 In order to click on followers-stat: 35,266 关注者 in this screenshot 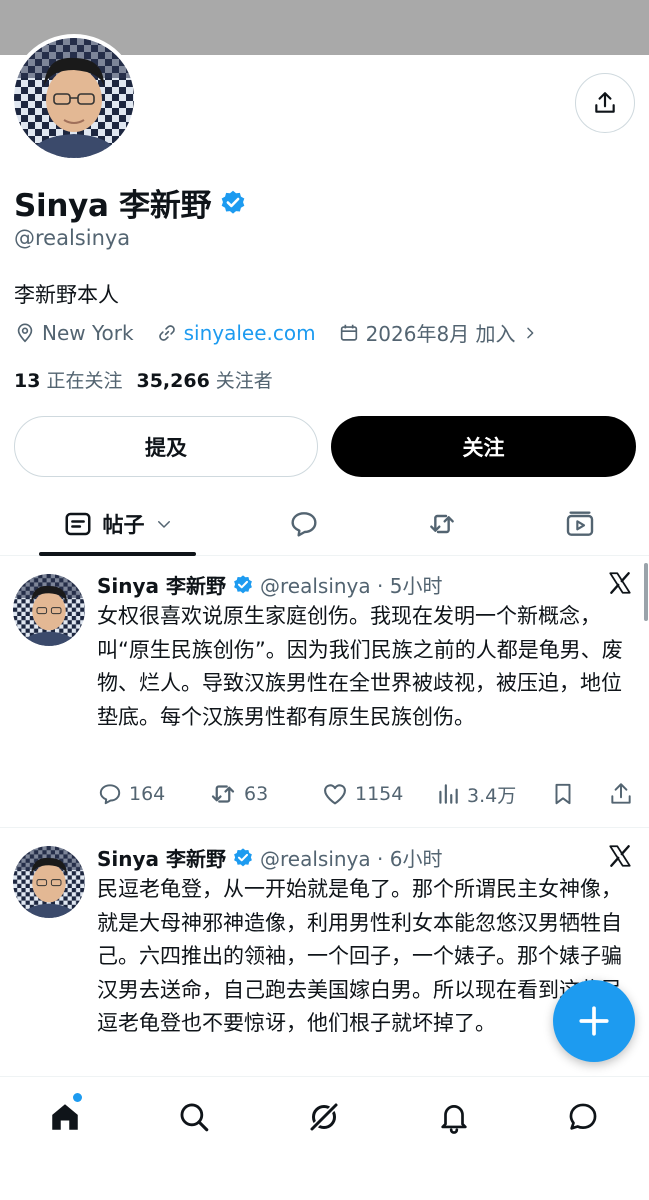, I will do `click(204, 379)`.